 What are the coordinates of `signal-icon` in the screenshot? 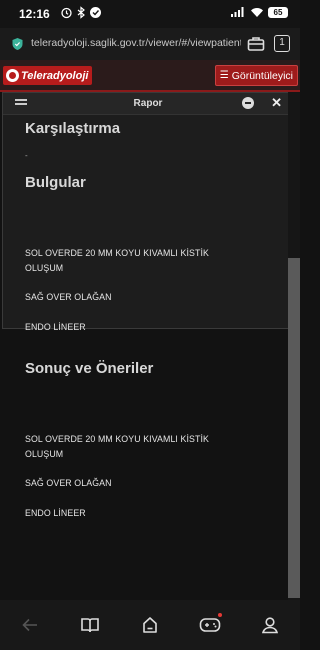 It's located at (237, 12).